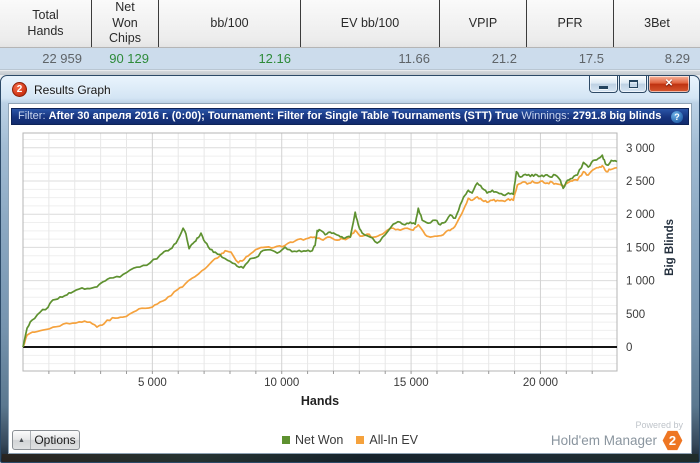 This screenshot has height=463, width=700. I want to click on powered-by-text: Powered by, so click(659, 425).